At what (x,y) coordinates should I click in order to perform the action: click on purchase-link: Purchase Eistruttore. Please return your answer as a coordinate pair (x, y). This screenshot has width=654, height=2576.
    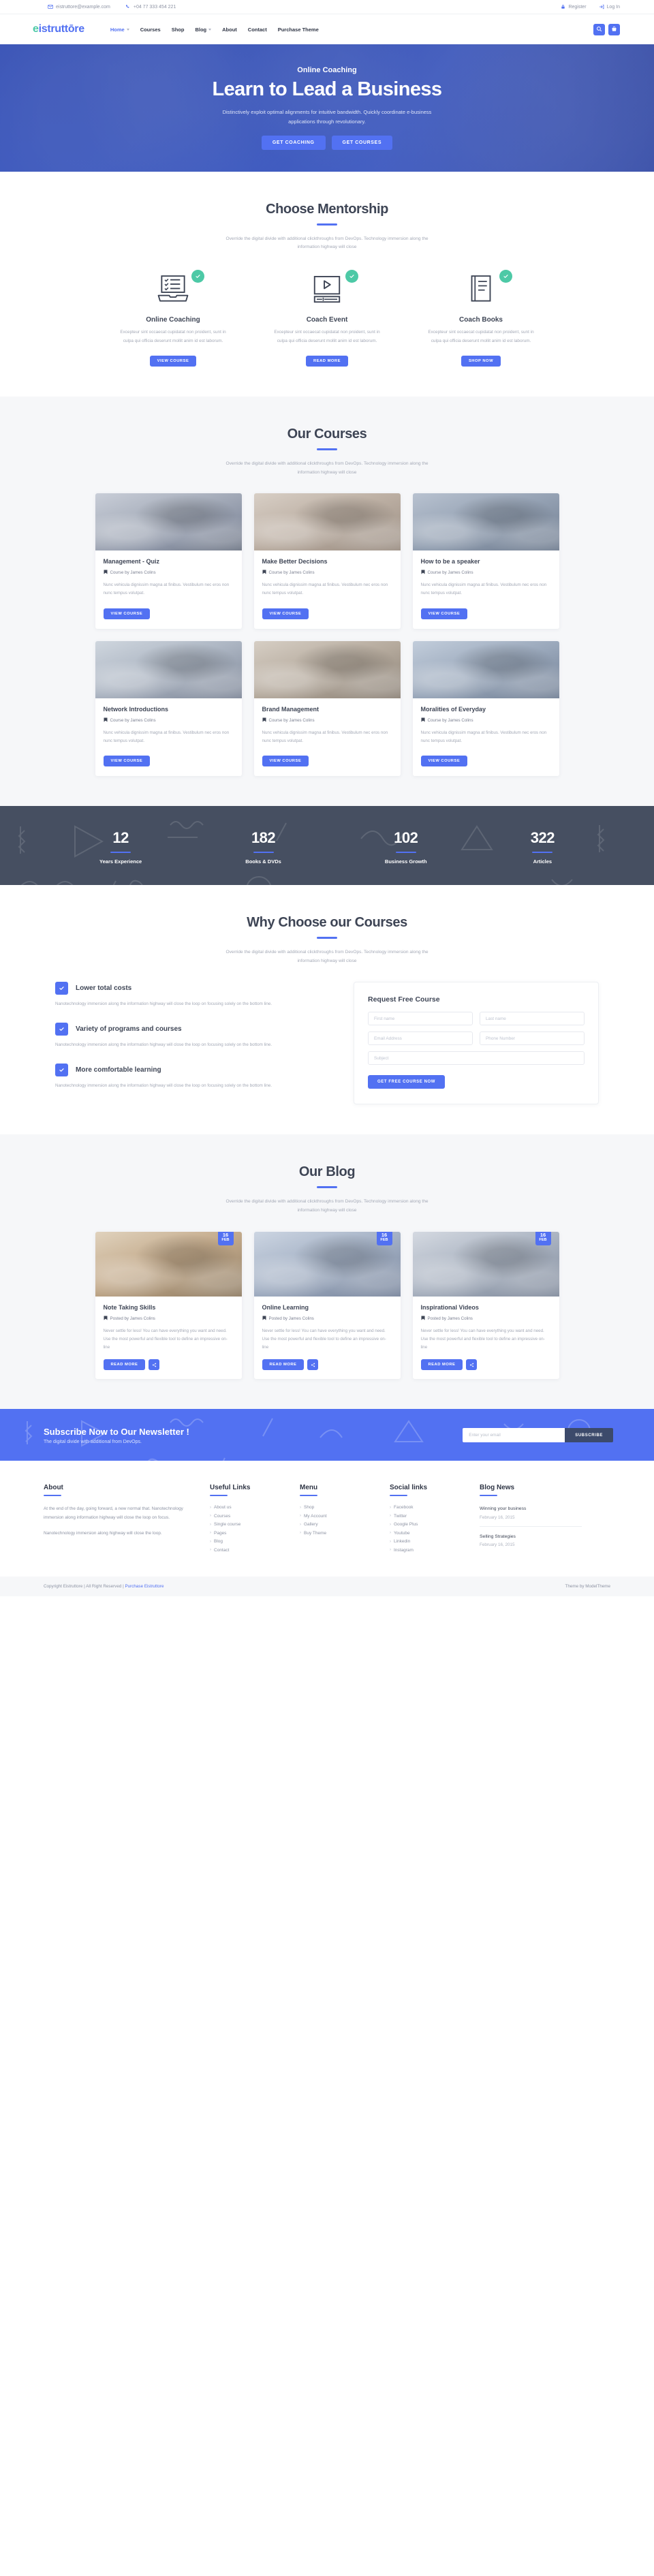
    Looking at the image, I should click on (145, 1587).